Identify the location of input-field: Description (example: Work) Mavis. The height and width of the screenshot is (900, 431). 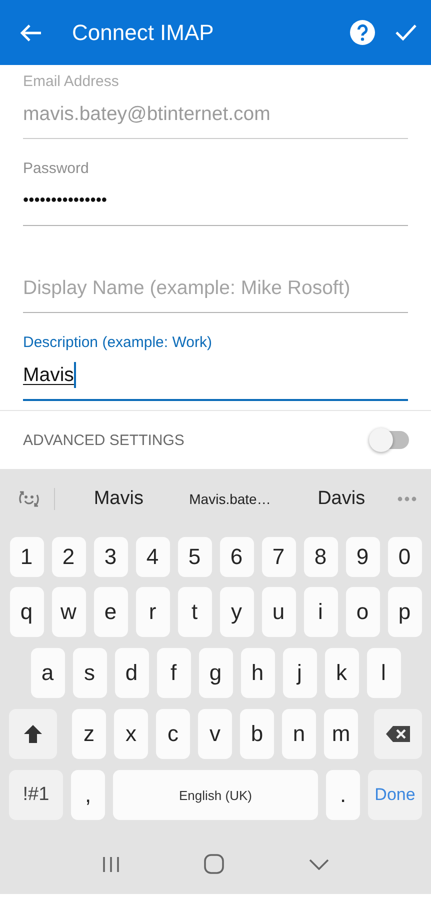
(215, 367).